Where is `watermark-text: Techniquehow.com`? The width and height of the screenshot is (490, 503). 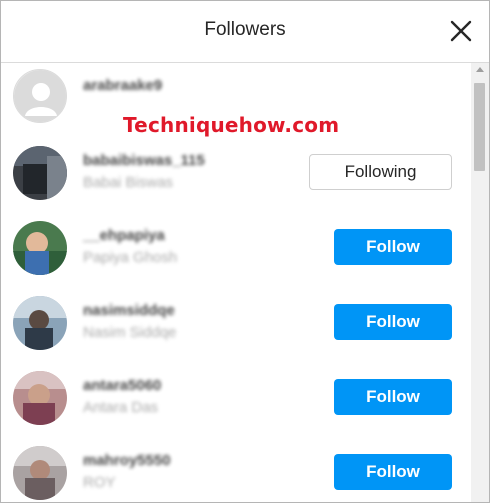 watermark-text: Techniquehow.com is located at coordinates (231, 125).